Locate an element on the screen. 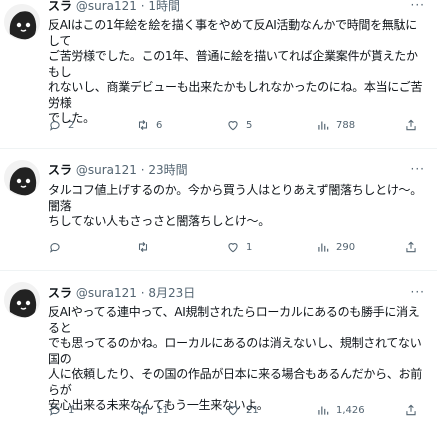 This screenshot has height=437, width=437. retweet-button: 6 is located at coordinates (149, 125).